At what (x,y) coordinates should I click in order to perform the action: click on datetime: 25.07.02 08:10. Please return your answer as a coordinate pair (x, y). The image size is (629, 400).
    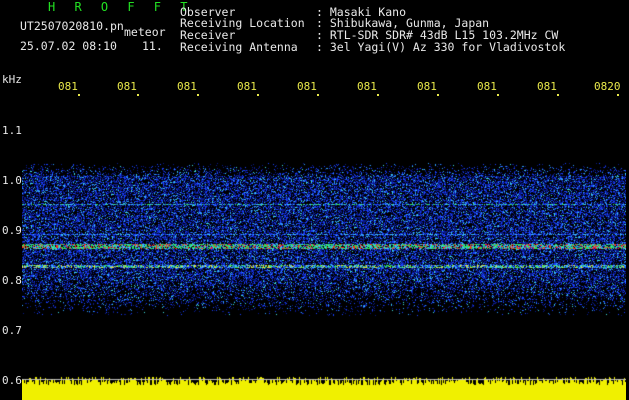
    Looking at the image, I should click on (68, 46).